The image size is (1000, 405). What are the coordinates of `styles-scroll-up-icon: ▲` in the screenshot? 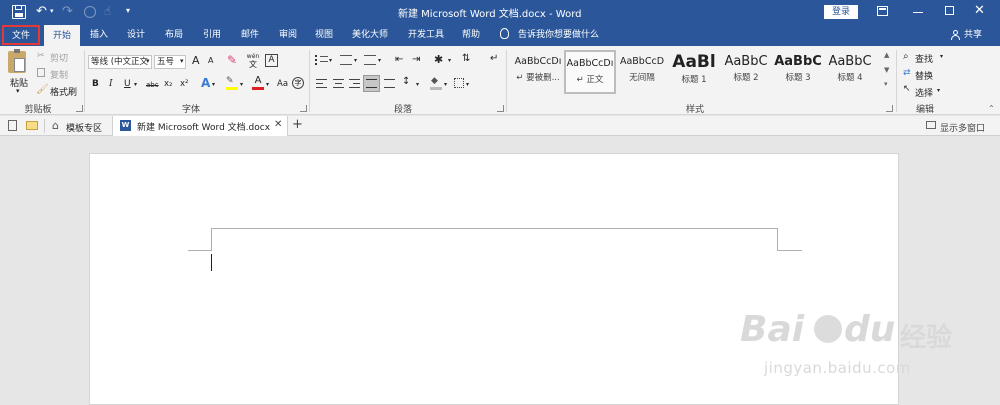 It's located at (886, 55).